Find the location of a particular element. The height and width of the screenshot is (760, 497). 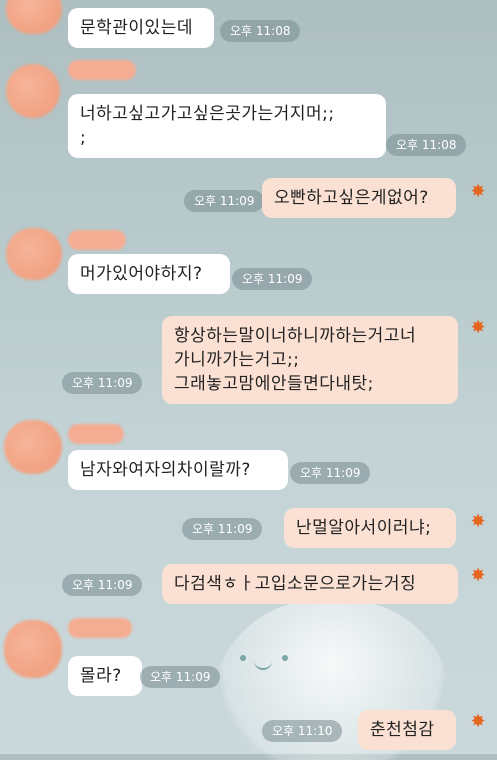

message-bubble: 문학관이있는데 is located at coordinates (141, 28).